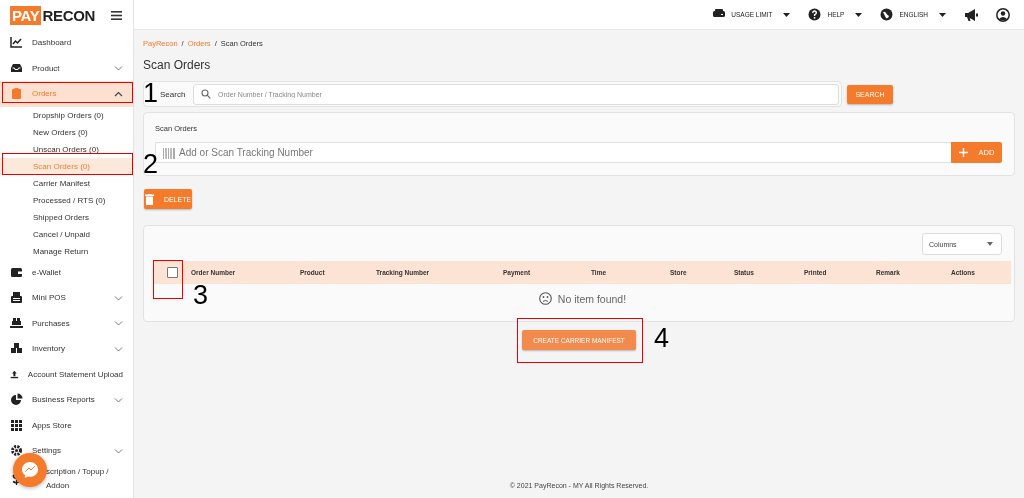 The image size is (1024, 498). I want to click on grid-icon, so click(16, 425).